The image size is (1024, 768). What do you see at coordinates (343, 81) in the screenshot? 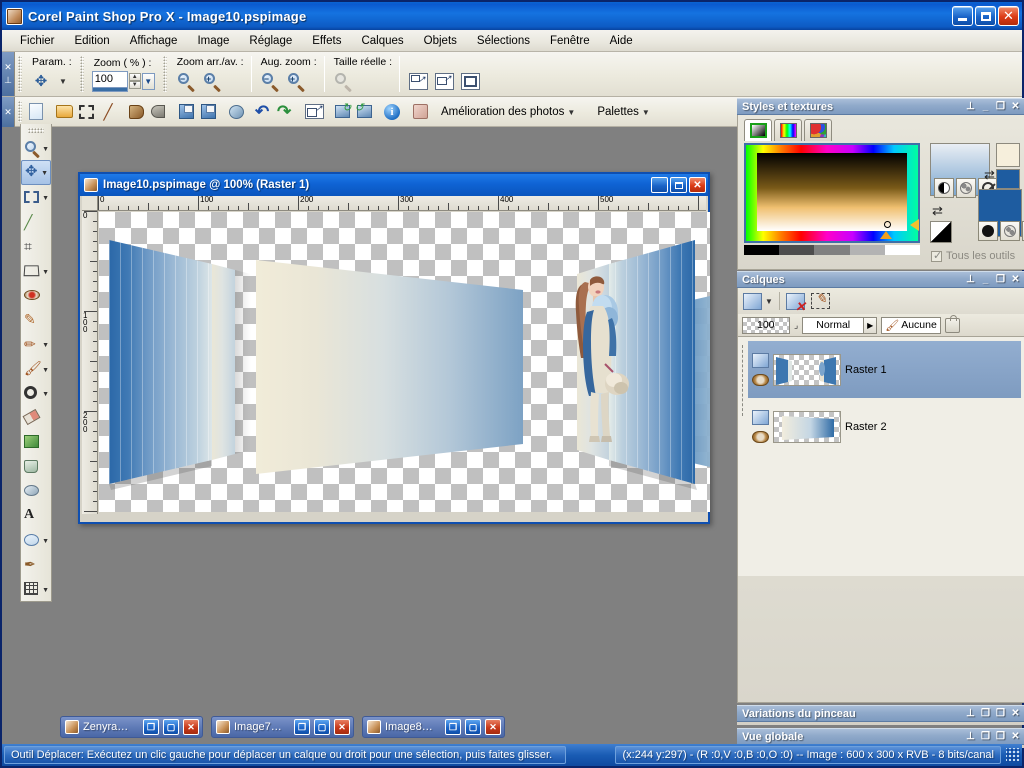
I see `actual-size-icon` at bounding box center [343, 81].